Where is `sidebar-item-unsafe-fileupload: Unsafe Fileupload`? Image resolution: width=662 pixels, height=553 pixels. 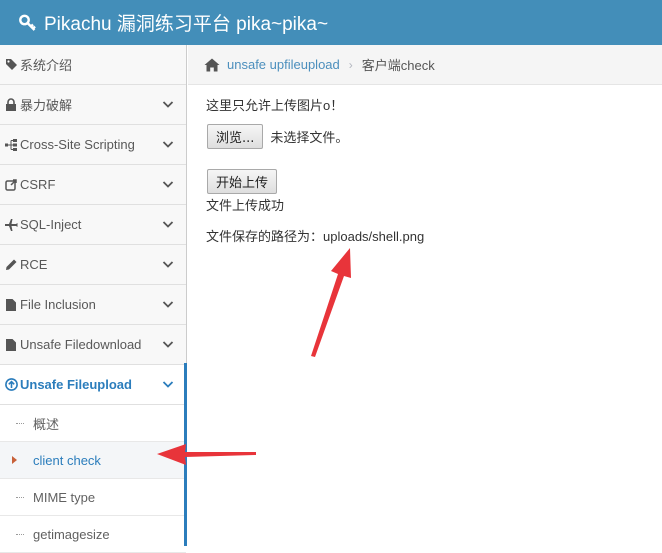 sidebar-item-unsafe-fileupload: Unsafe Fileupload is located at coordinates (93, 385).